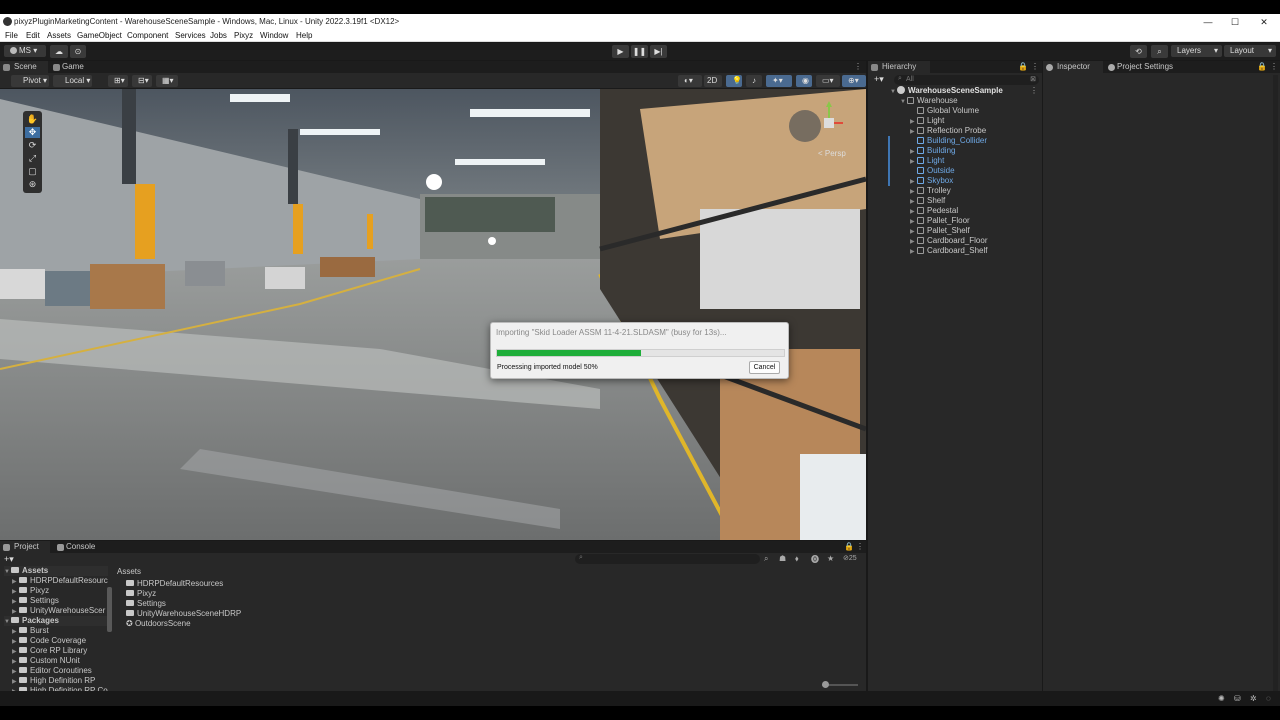 The image size is (1280, 720). I want to click on asset-item: HDRPDefaultResources, so click(174, 584).